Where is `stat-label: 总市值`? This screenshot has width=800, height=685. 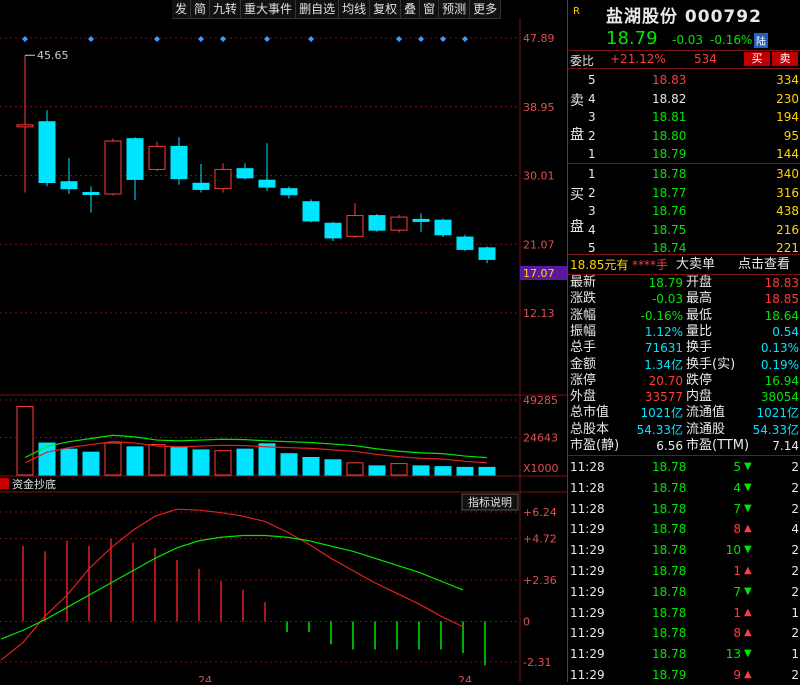
stat-label: 总市值 is located at coordinates (590, 413).